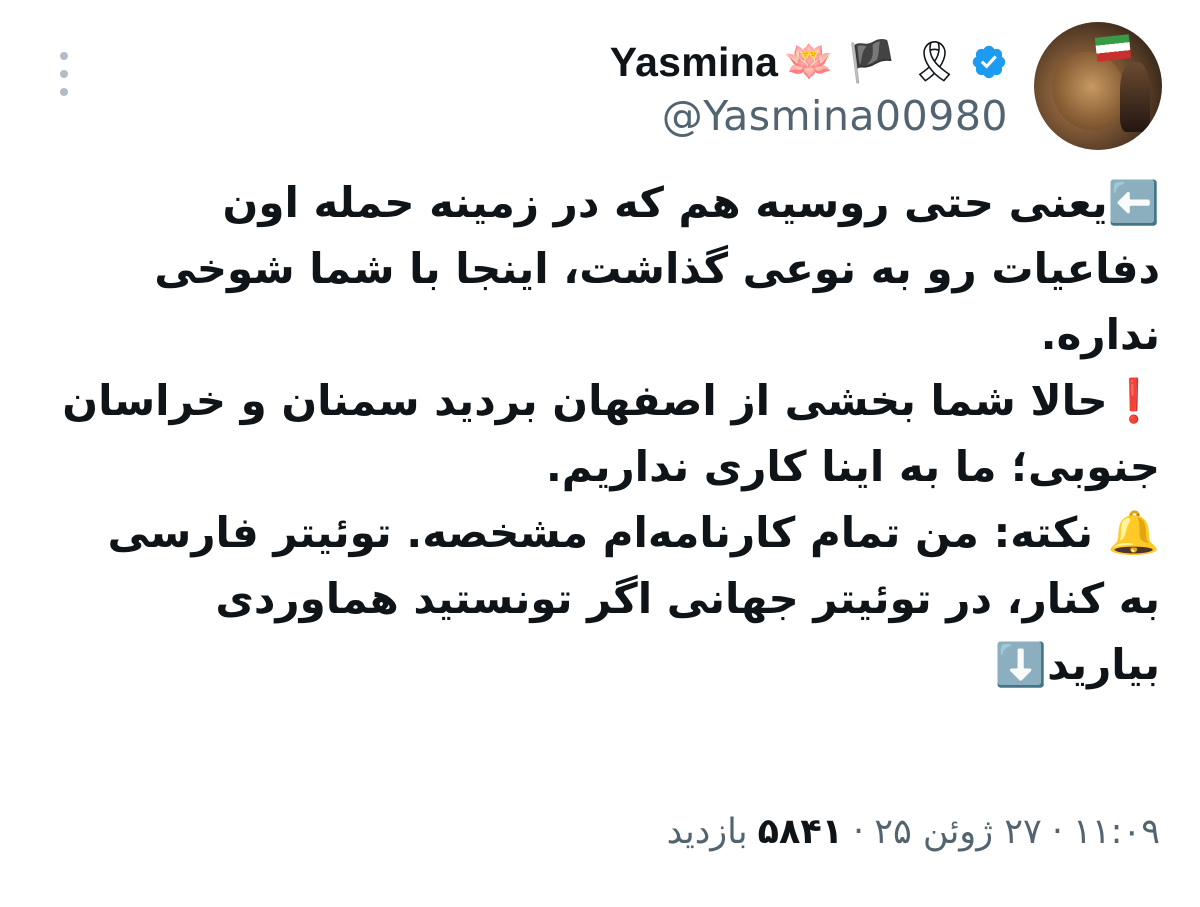 This screenshot has width=1200, height=907. I want to click on avatar-lion-shape, so click(1088, 91).